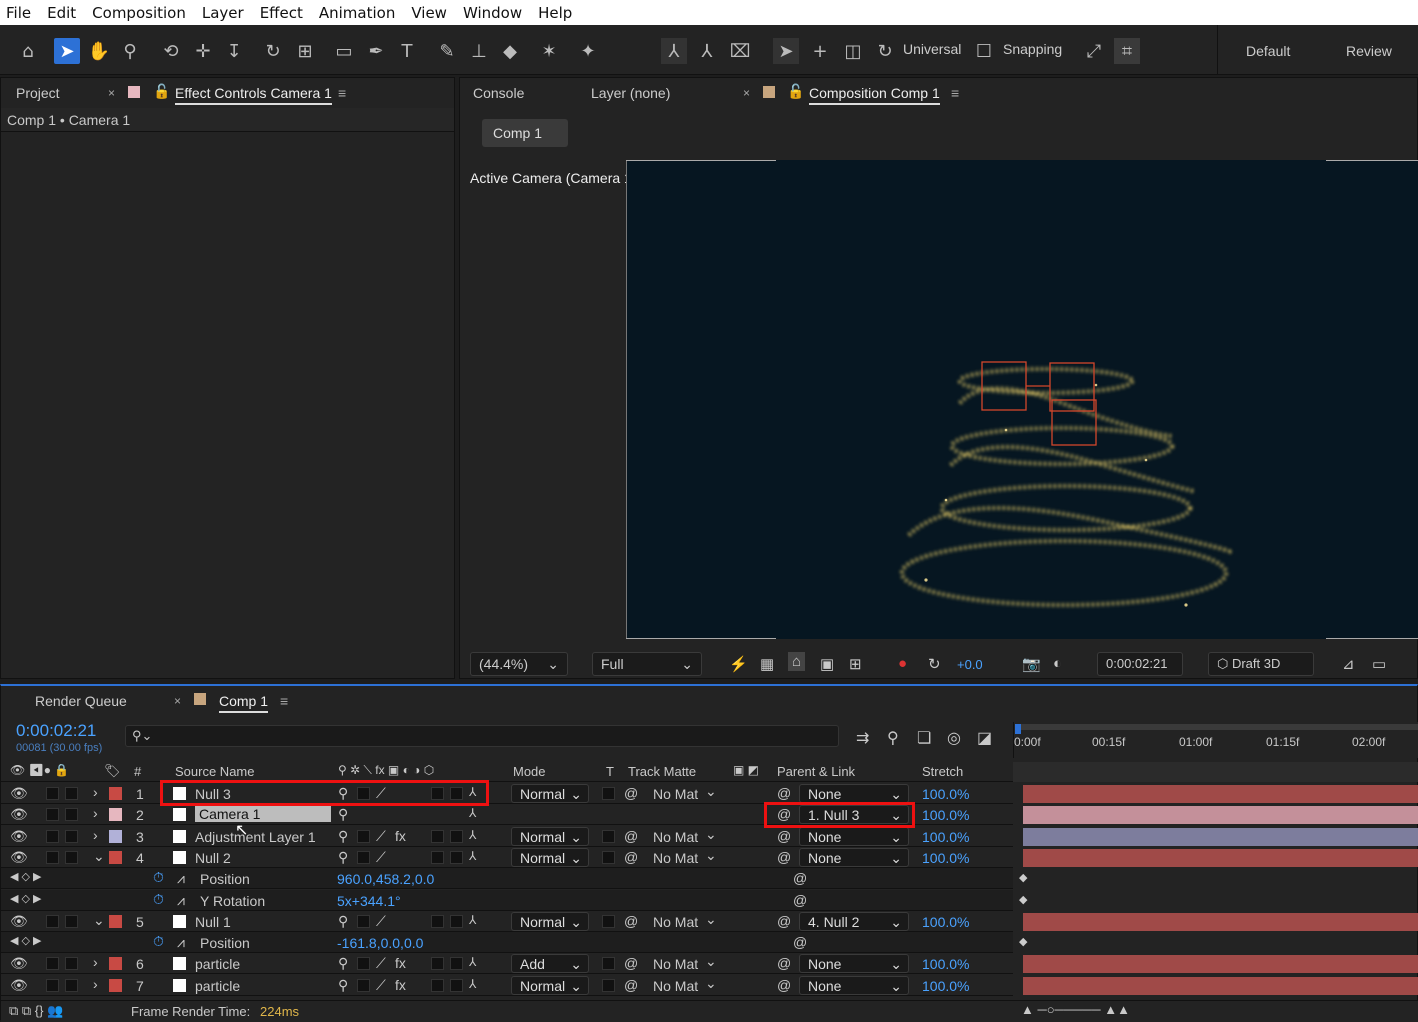 Image resolution: width=1418 pixels, height=1022 pixels. Describe the element at coordinates (1032, 49) in the screenshot. I see `snapping-label: Snapping` at that location.